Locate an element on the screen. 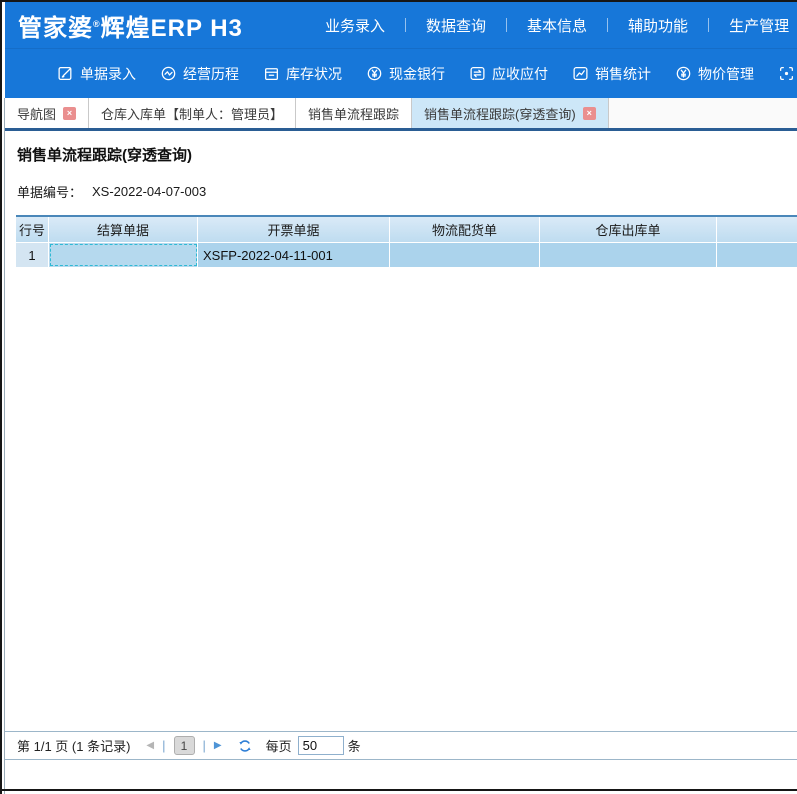 The width and height of the screenshot is (797, 794). receivable-payable-icon is located at coordinates (477, 73).